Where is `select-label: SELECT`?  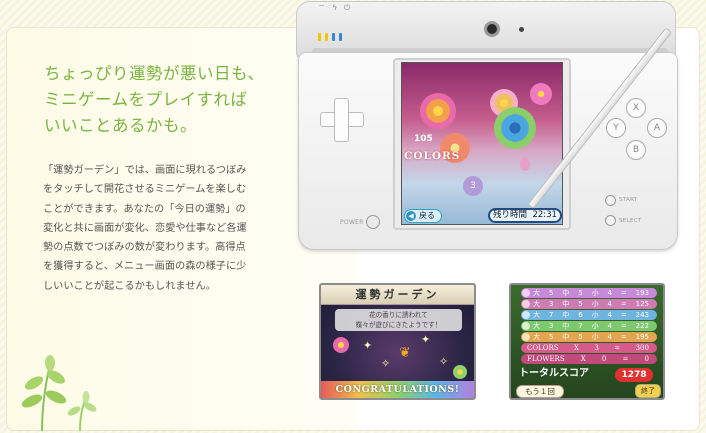
select-label: SELECT is located at coordinates (630, 221).